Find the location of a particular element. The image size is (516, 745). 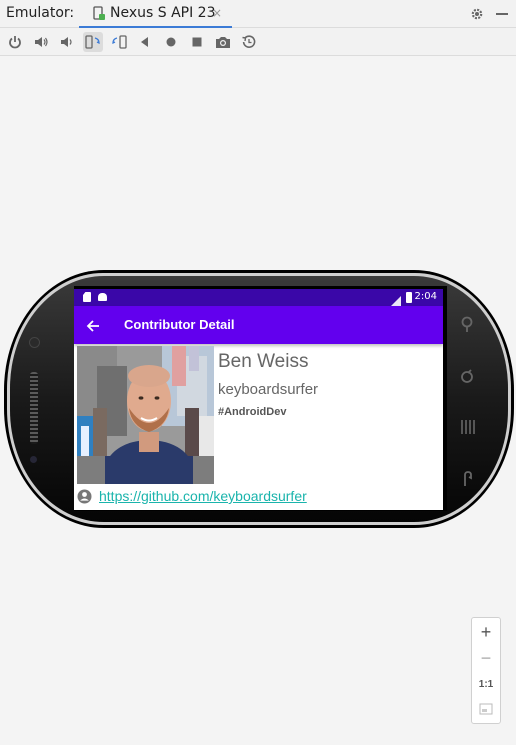

profile-link: https://github.com/keyboardsurfer is located at coordinates (203, 496).